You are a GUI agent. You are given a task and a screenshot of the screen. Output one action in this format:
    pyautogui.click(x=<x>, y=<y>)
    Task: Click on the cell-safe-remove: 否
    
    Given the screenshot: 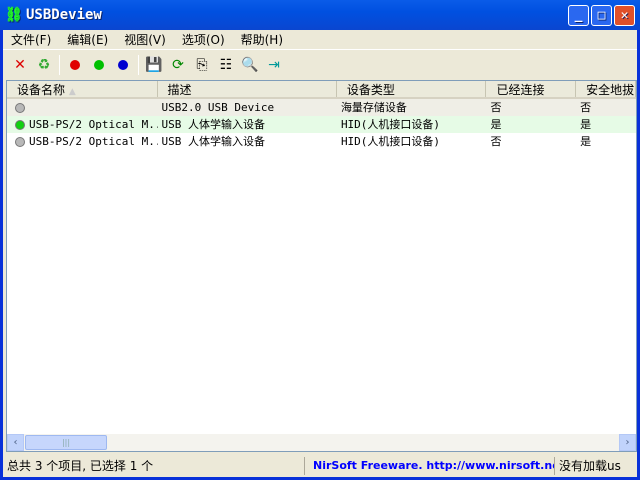 What is the action you would take?
    pyautogui.click(x=586, y=107)
    